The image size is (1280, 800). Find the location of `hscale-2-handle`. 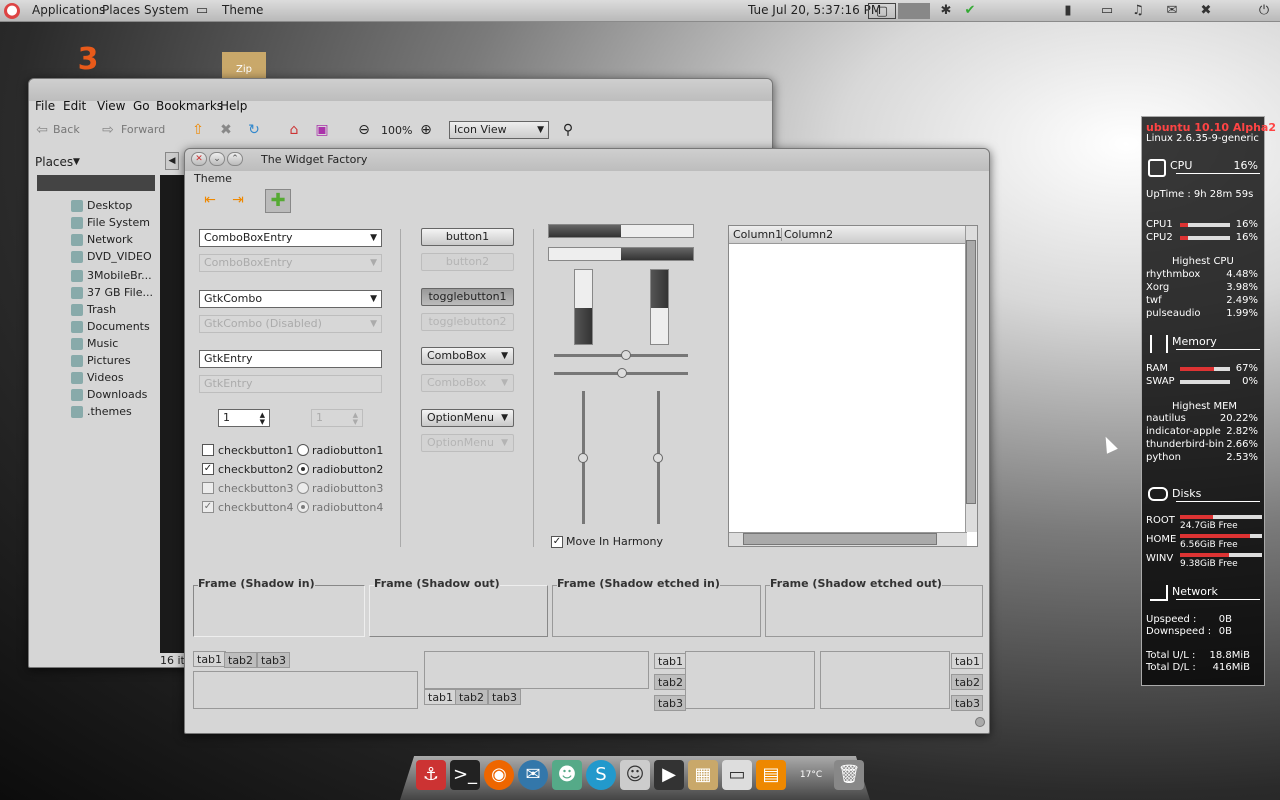

hscale-2-handle is located at coordinates (622, 373).